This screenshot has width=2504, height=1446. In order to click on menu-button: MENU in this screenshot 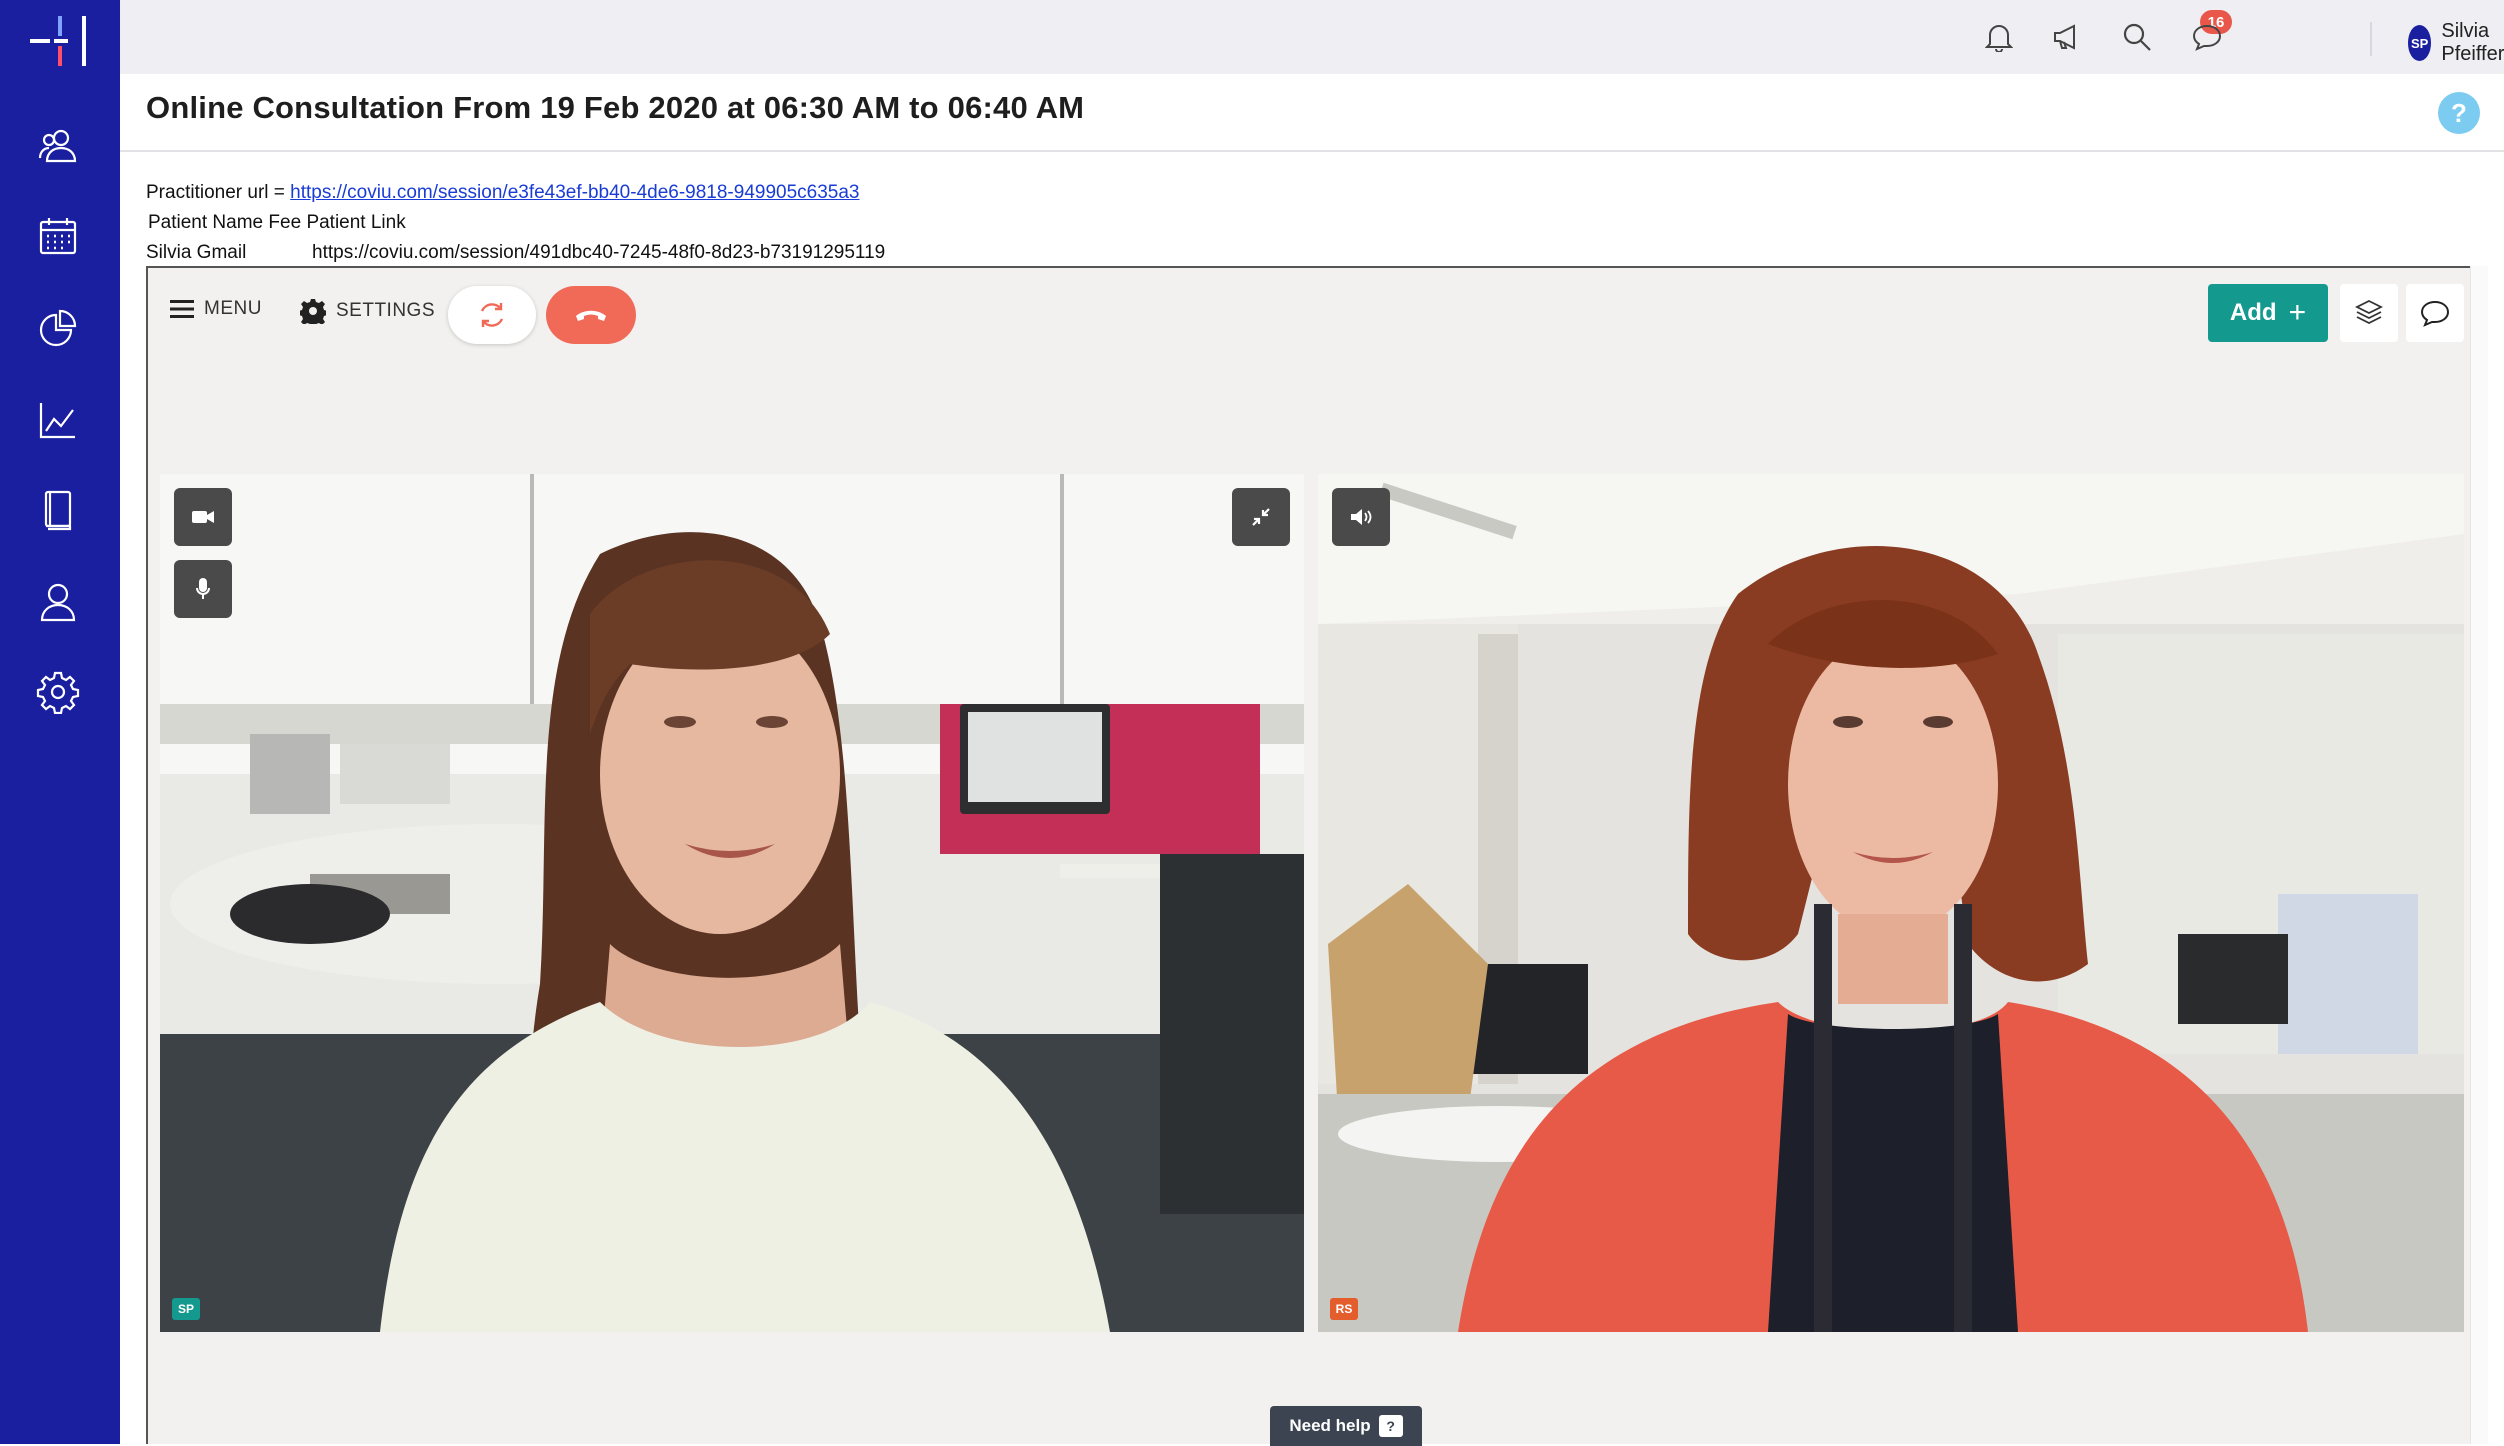, I will do `click(216, 309)`.